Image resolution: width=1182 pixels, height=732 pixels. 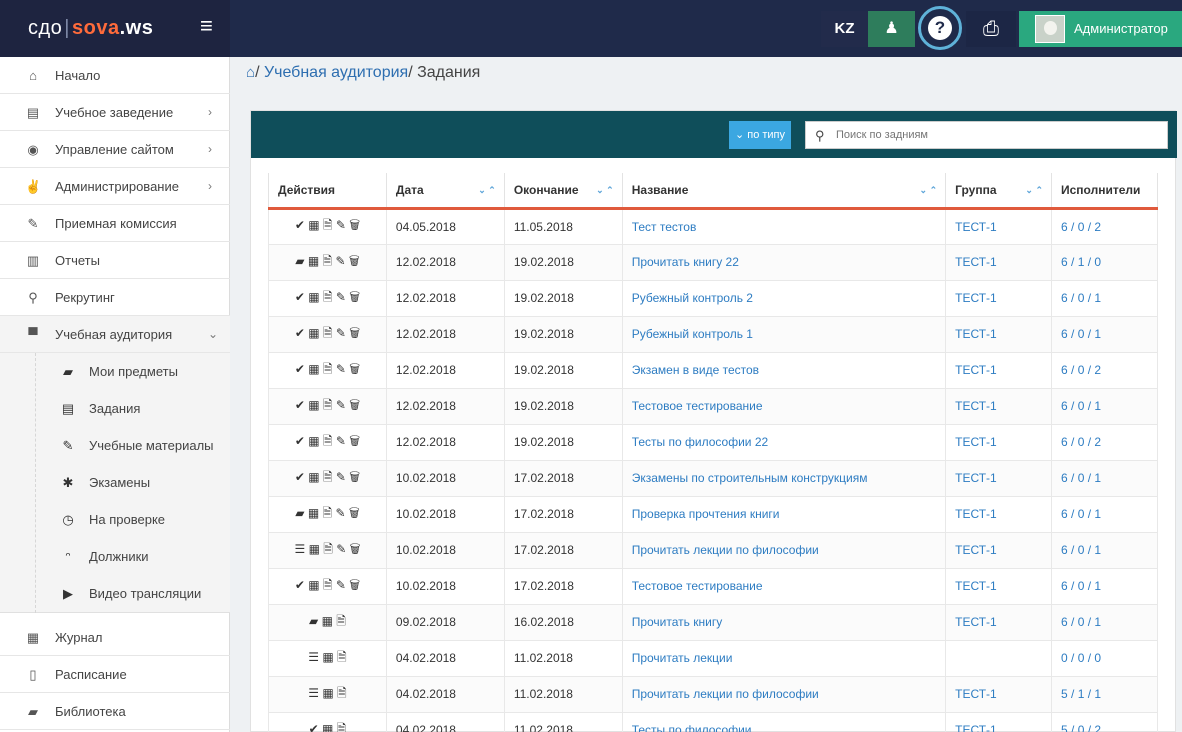 What do you see at coordinates (115, 637) in the screenshot?
I see `sidebar-item-journal: ▦ Журнал` at bounding box center [115, 637].